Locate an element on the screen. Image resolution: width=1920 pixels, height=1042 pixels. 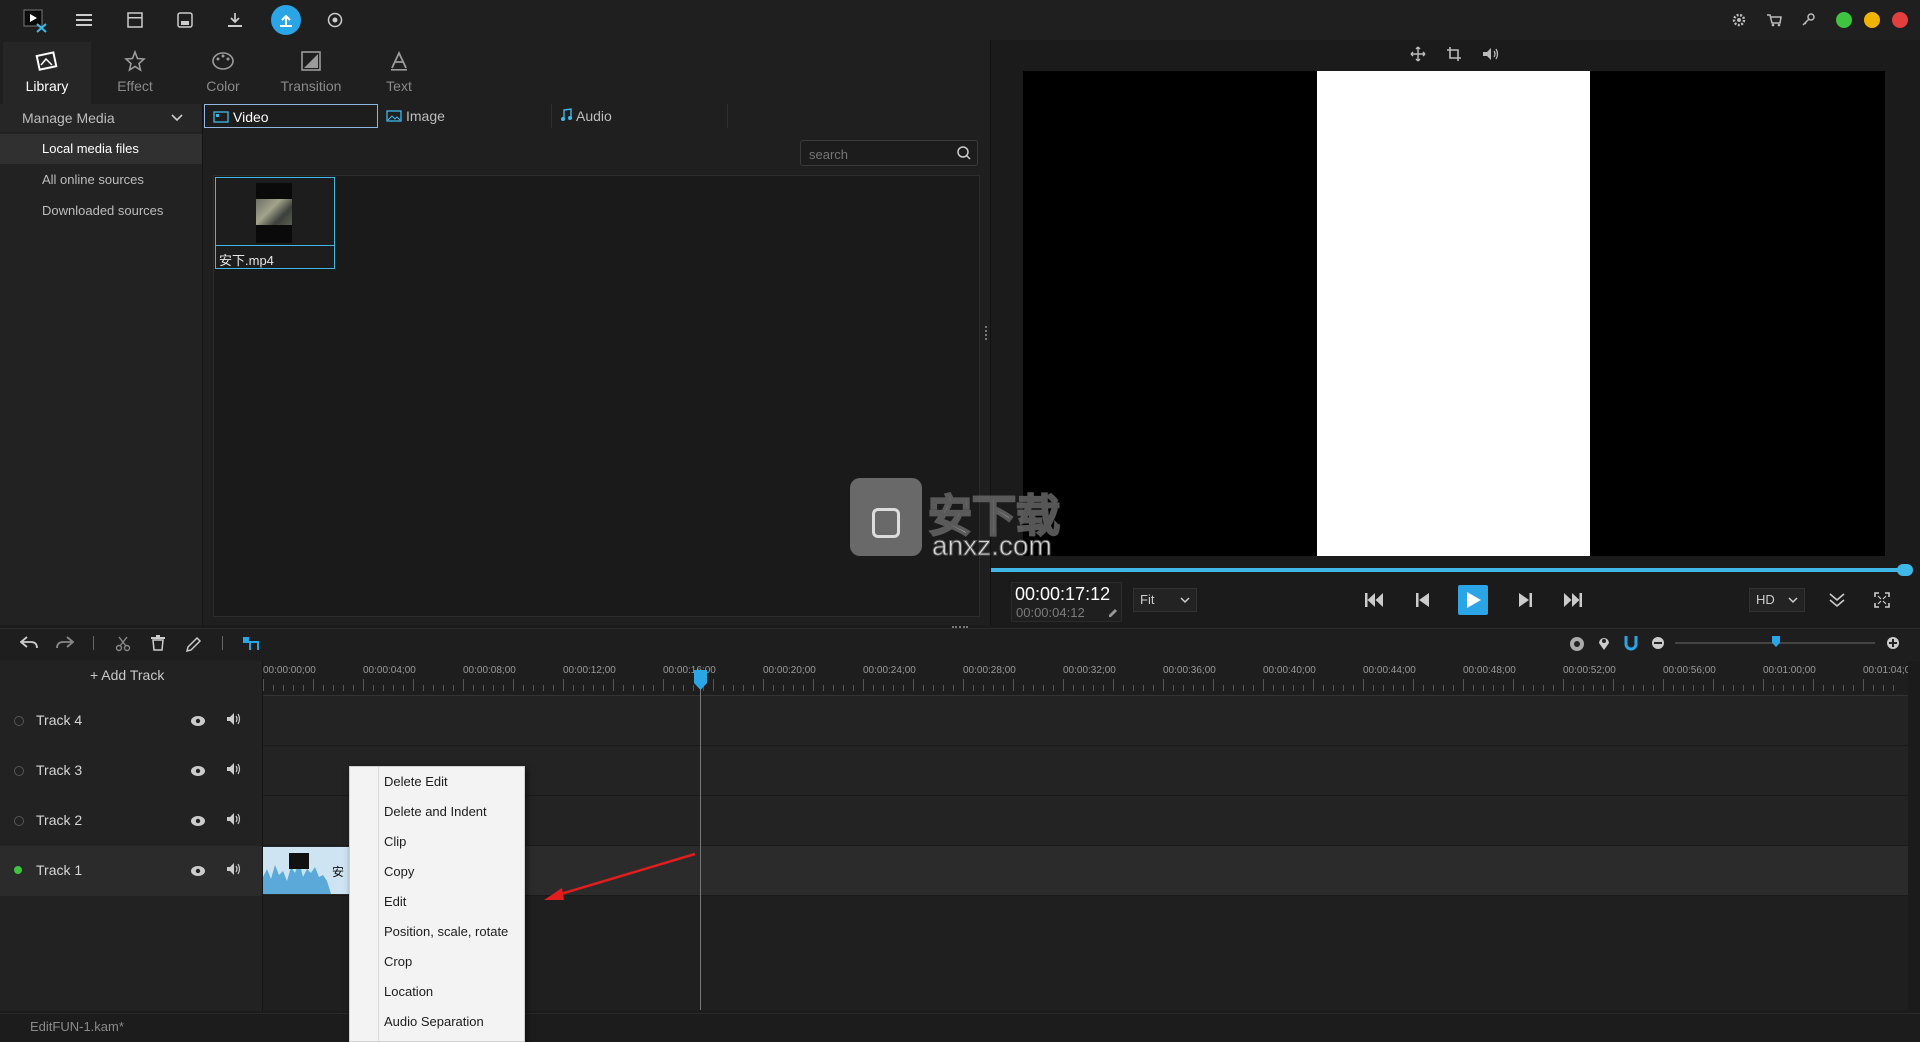
skip-to-start-icon is located at coordinates (1374, 602).